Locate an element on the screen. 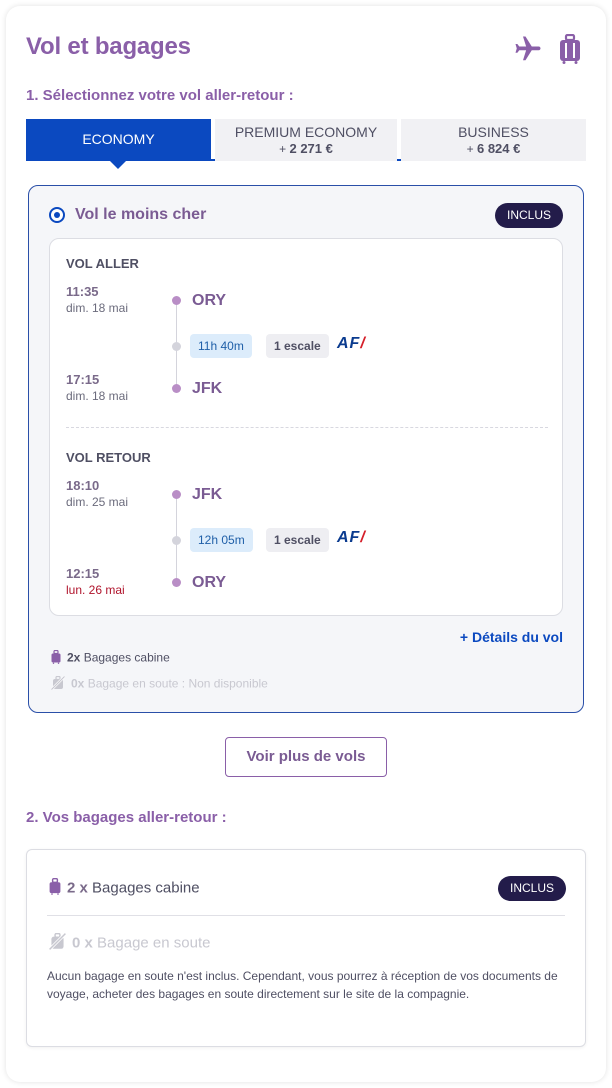 The width and height of the screenshot is (612, 1088). cabin-bags-row: 2 x Bagages cabine is located at coordinates (124, 888).